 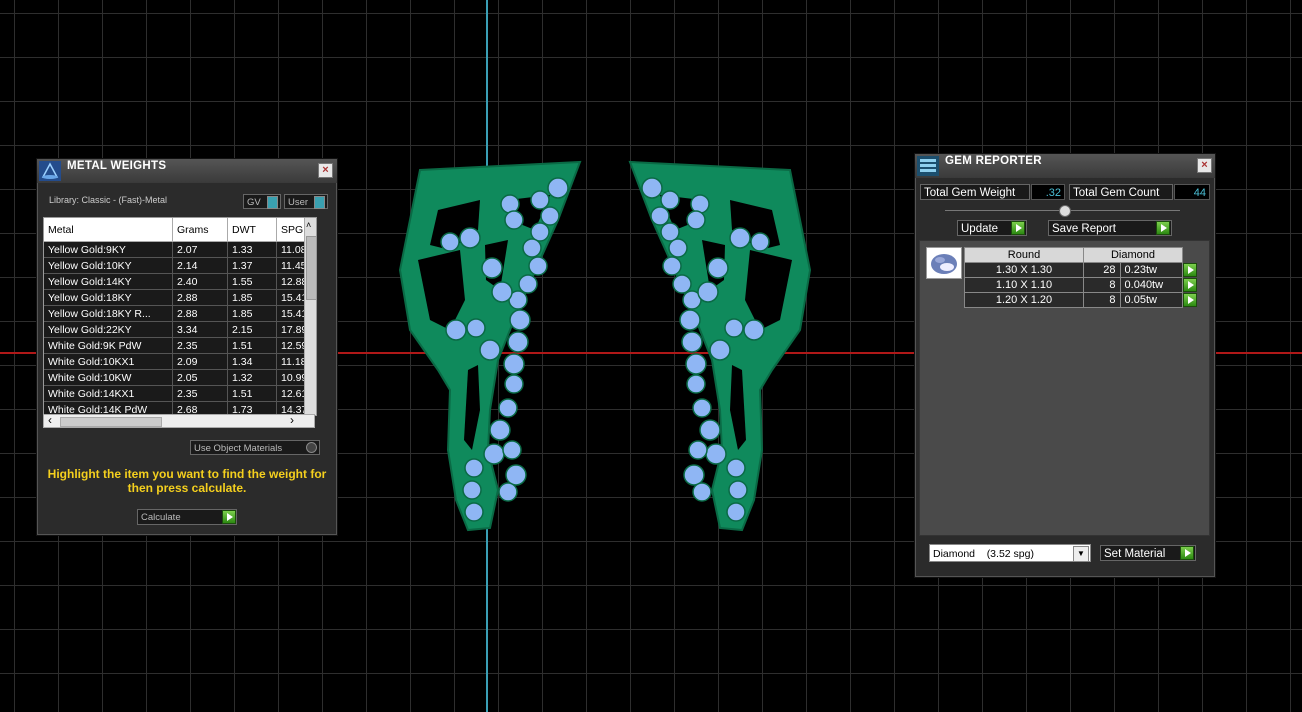 I want to click on table-row: White Gold:10KX1 2.09 1.34 11.18, so click(x=180, y=361).